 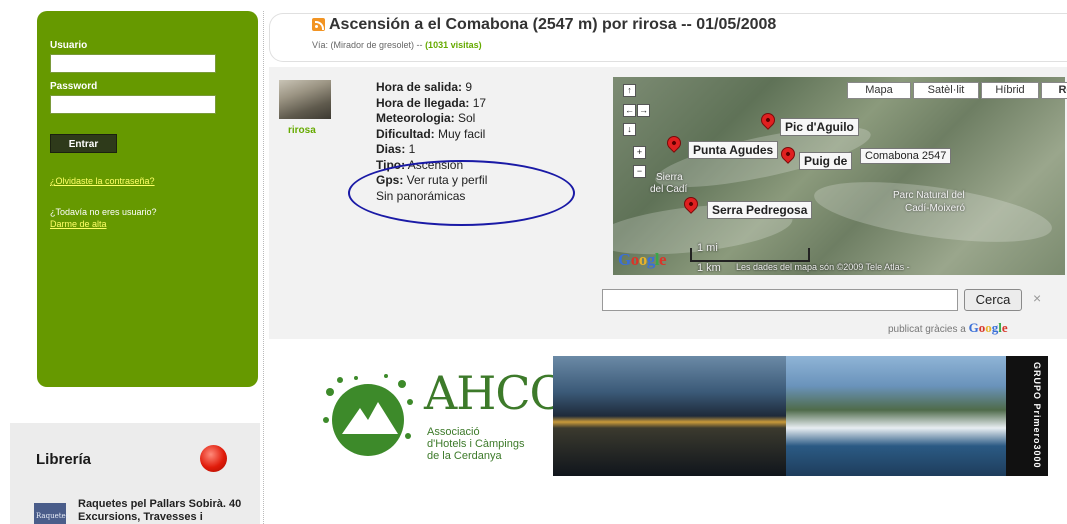 What do you see at coordinates (639, 152) in the screenshot?
I see `zoom-in-icon: +` at bounding box center [639, 152].